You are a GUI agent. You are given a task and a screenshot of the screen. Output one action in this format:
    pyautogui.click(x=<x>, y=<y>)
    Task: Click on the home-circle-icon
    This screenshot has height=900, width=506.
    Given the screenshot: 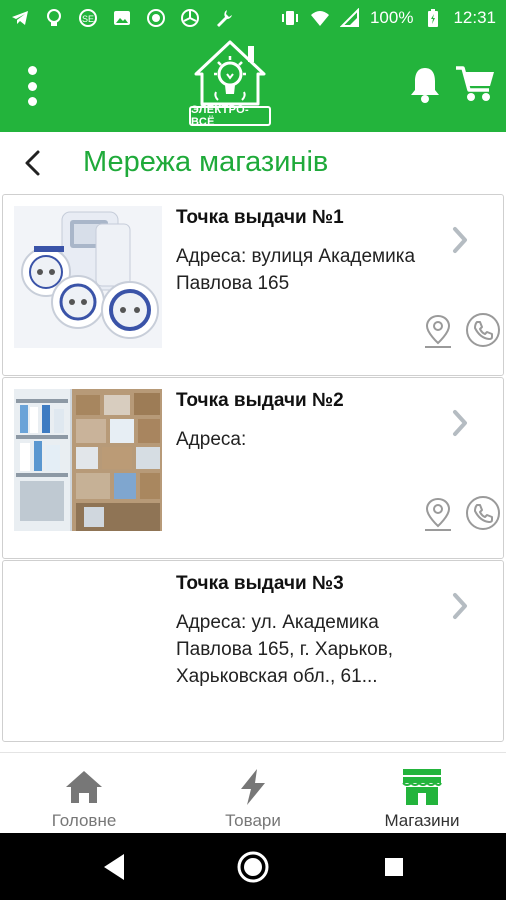 What is the action you would take?
    pyautogui.click(x=253, y=867)
    